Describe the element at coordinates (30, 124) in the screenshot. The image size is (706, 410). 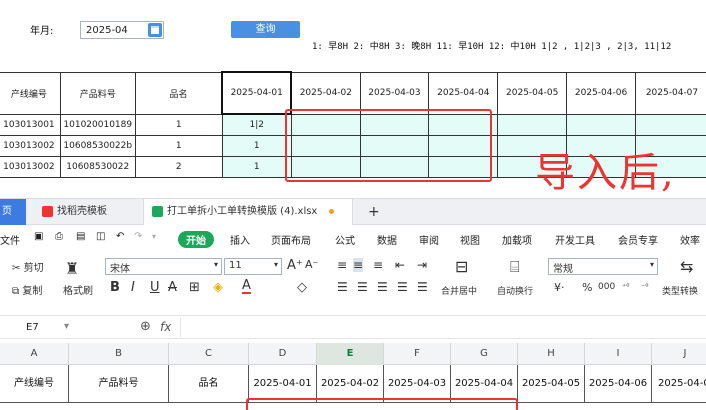
I see `cell: 103013001` at that location.